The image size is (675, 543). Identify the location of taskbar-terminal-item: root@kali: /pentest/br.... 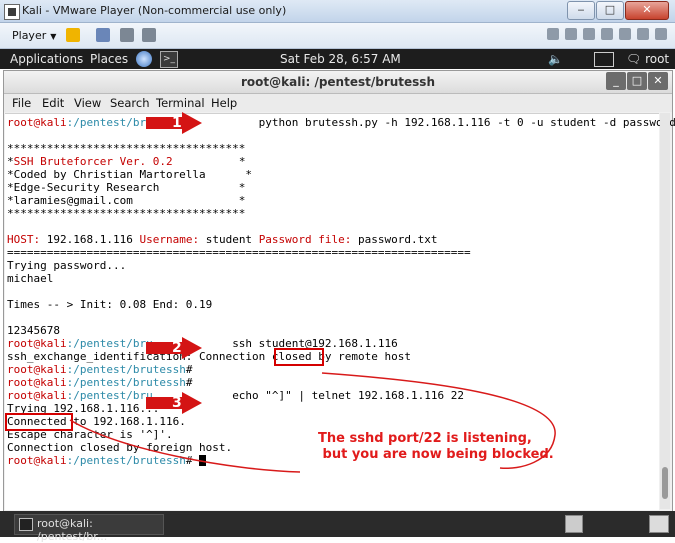
(89, 528).